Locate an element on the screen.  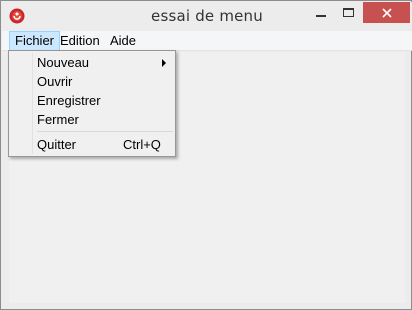
menu-item-label: Nouveau is located at coordinates (63, 62).